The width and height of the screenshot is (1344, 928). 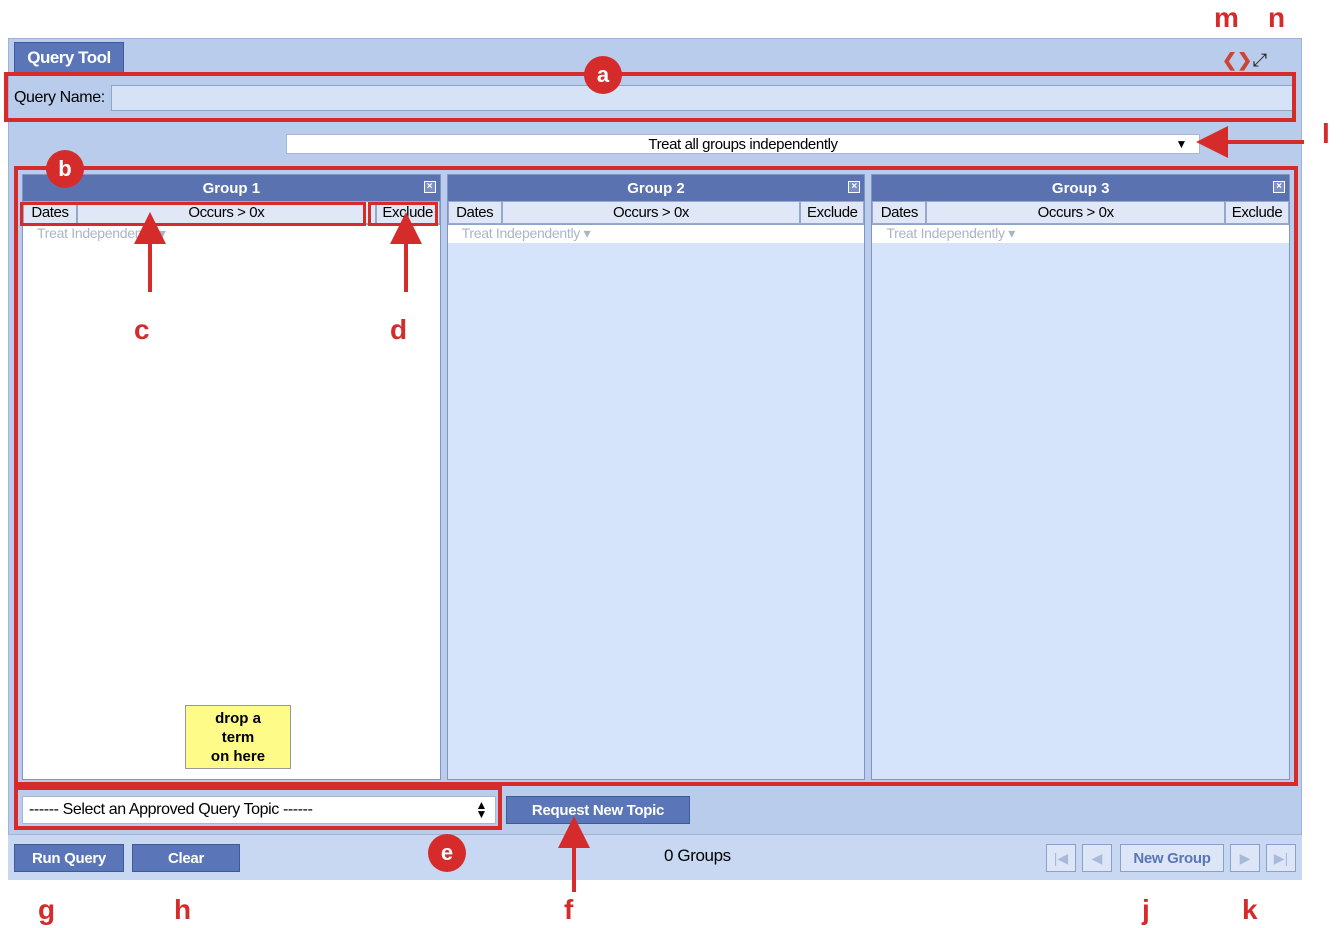 I want to click on annotation-letter-g: g, so click(x=47, y=909).